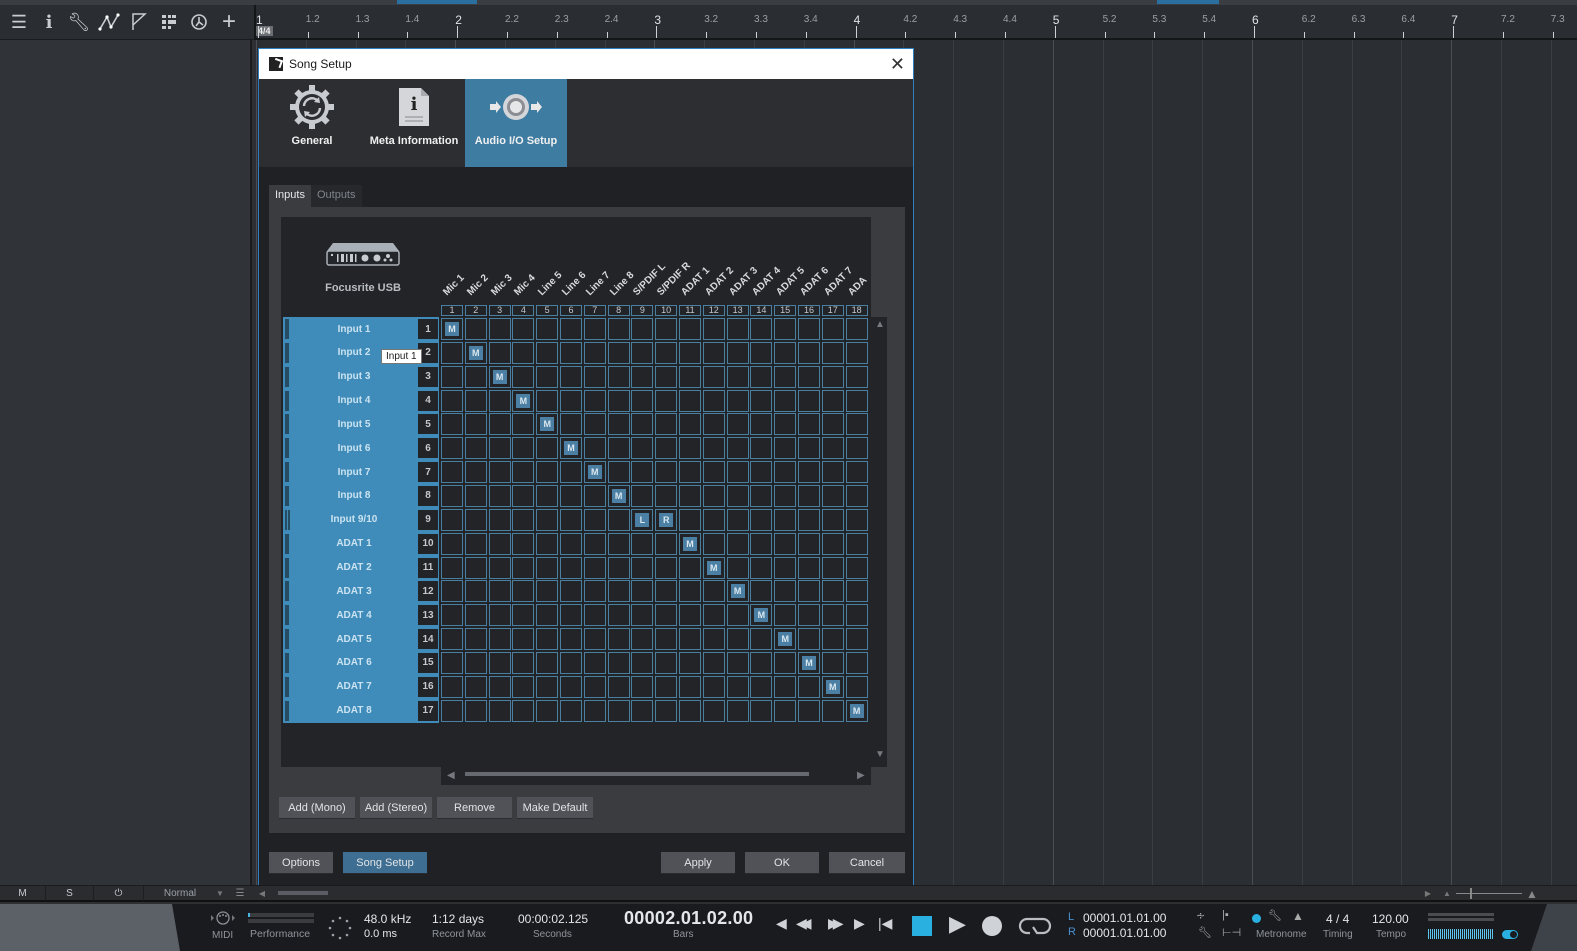 The height and width of the screenshot is (951, 1577). Describe the element at coordinates (19, 22) in the screenshot. I see `menu-icon: ☰` at that location.